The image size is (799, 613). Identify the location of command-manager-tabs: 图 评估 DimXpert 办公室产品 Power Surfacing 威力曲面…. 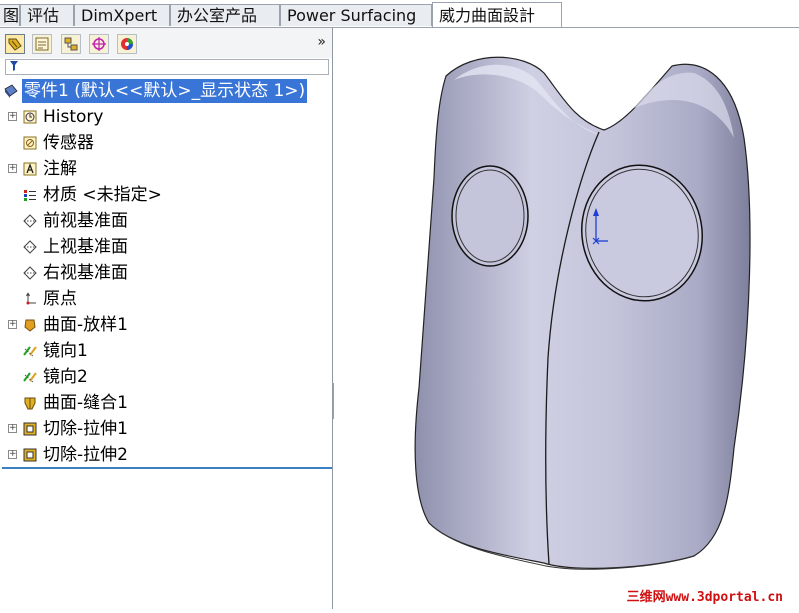
(399, 14).